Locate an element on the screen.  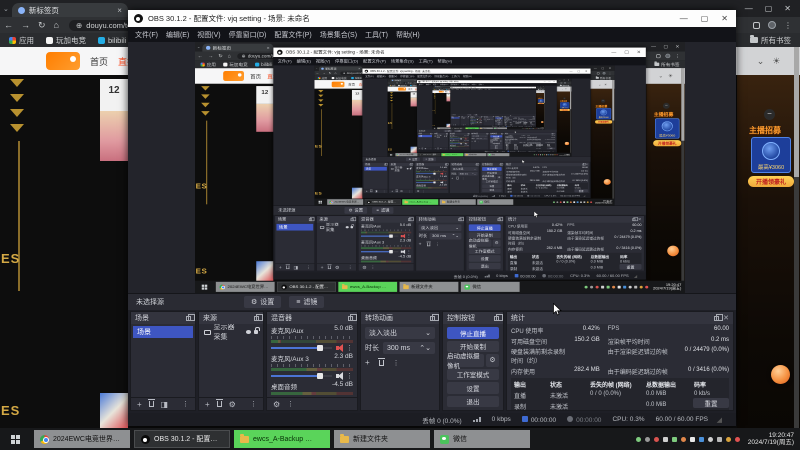
taskbar-app-wechat: 微信 is located at coordinates (495, 202).